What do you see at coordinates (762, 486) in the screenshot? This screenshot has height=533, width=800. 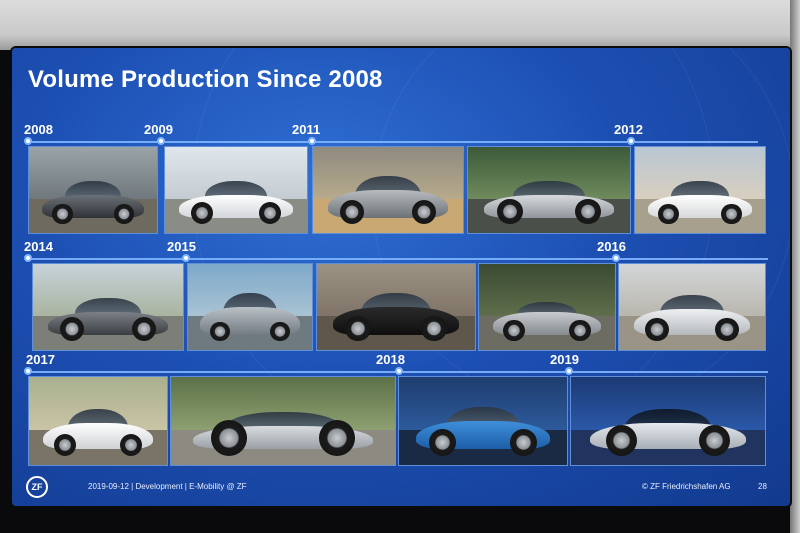 I see `page-number: 28` at bounding box center [762, 486].